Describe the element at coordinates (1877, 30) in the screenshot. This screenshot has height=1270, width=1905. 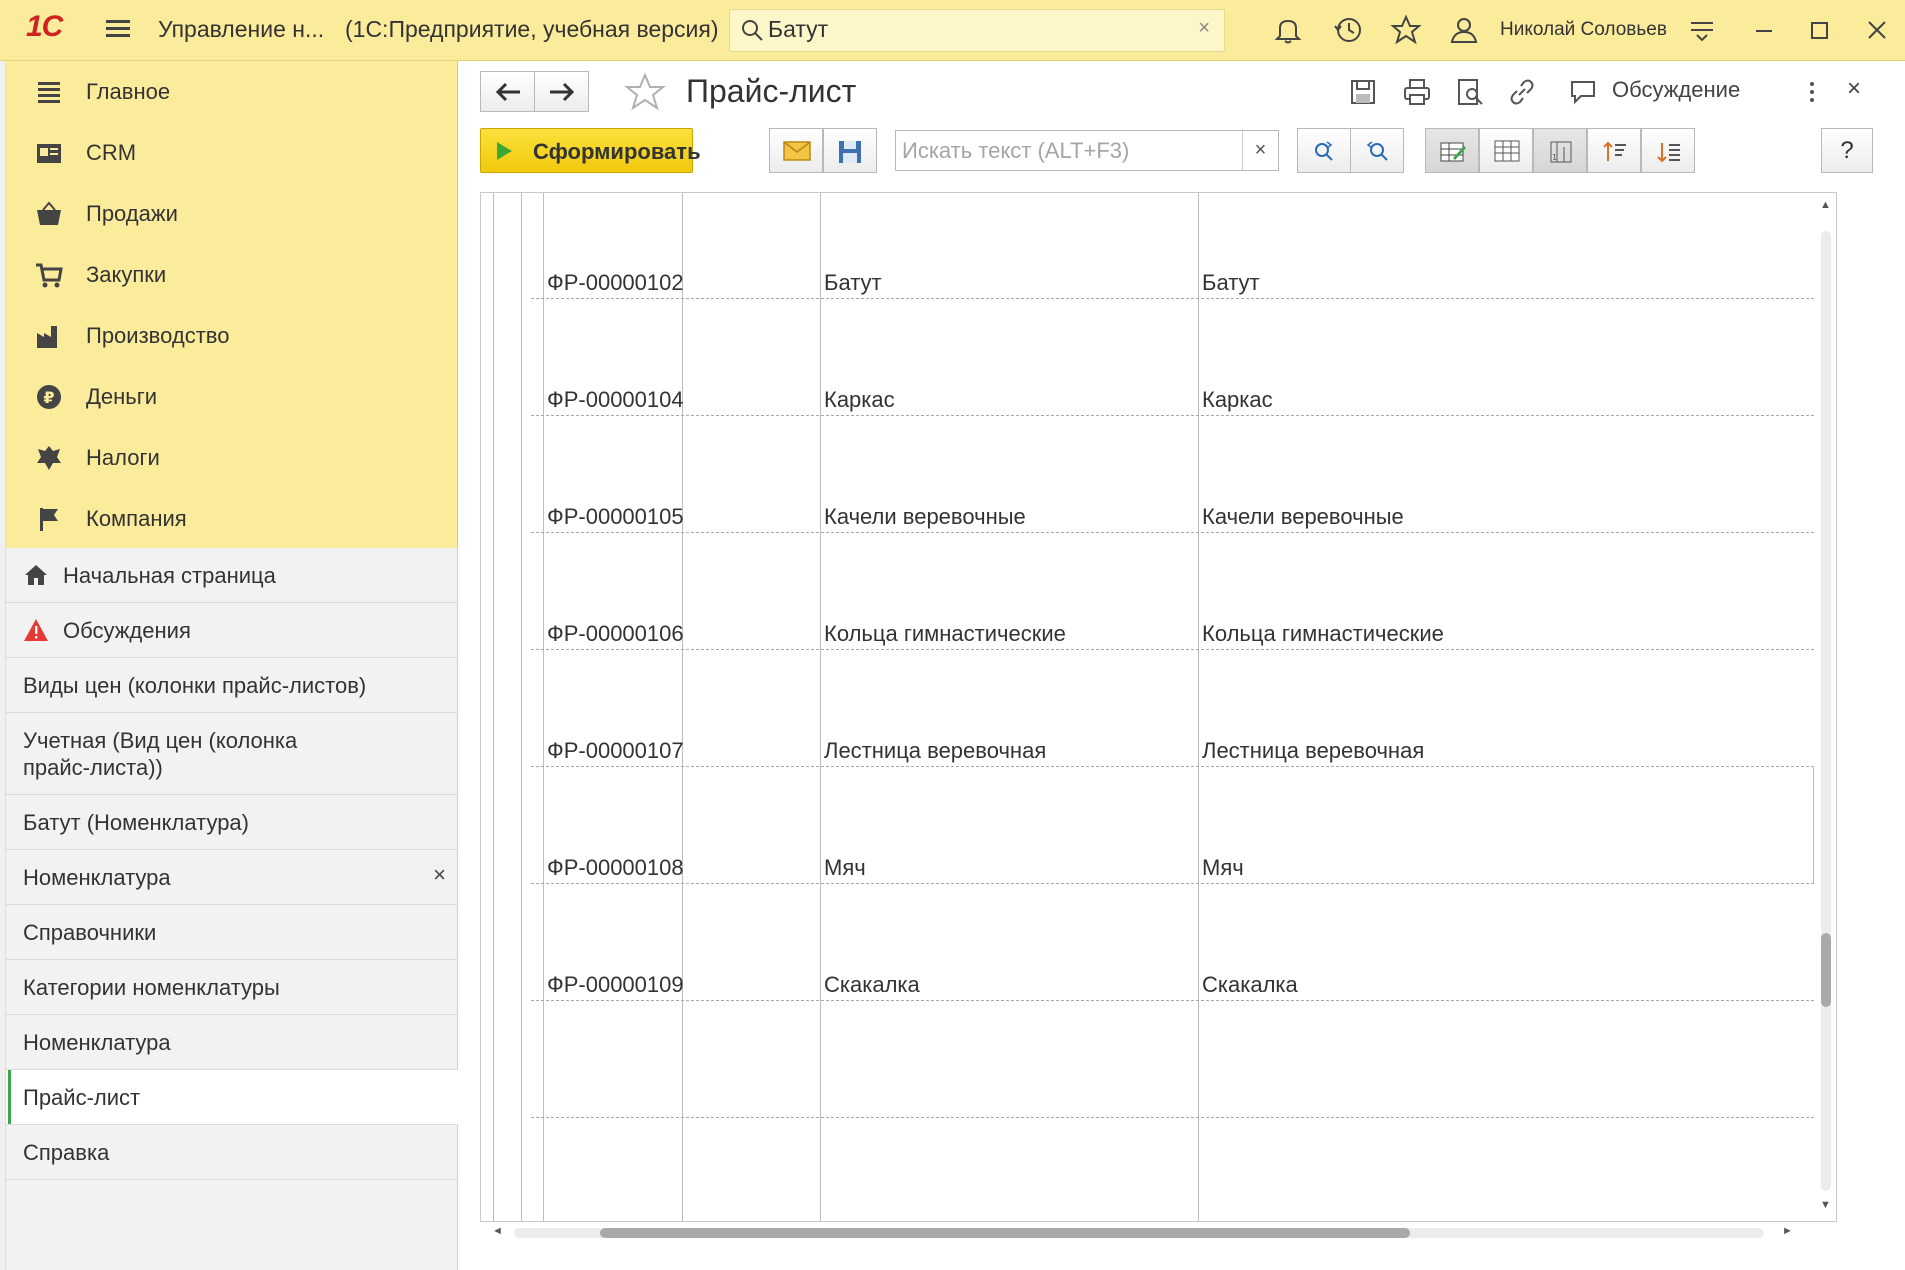
I see `close-icon` at that location.